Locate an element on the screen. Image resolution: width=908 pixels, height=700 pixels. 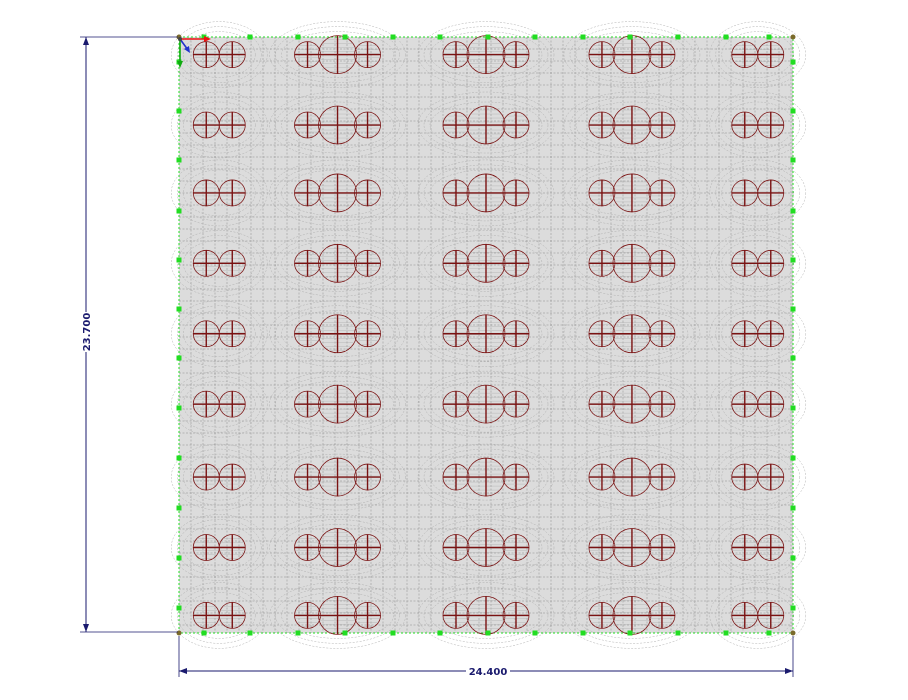
horizontal-dimension-label: 24.400 is located at coordinates (488, 672).